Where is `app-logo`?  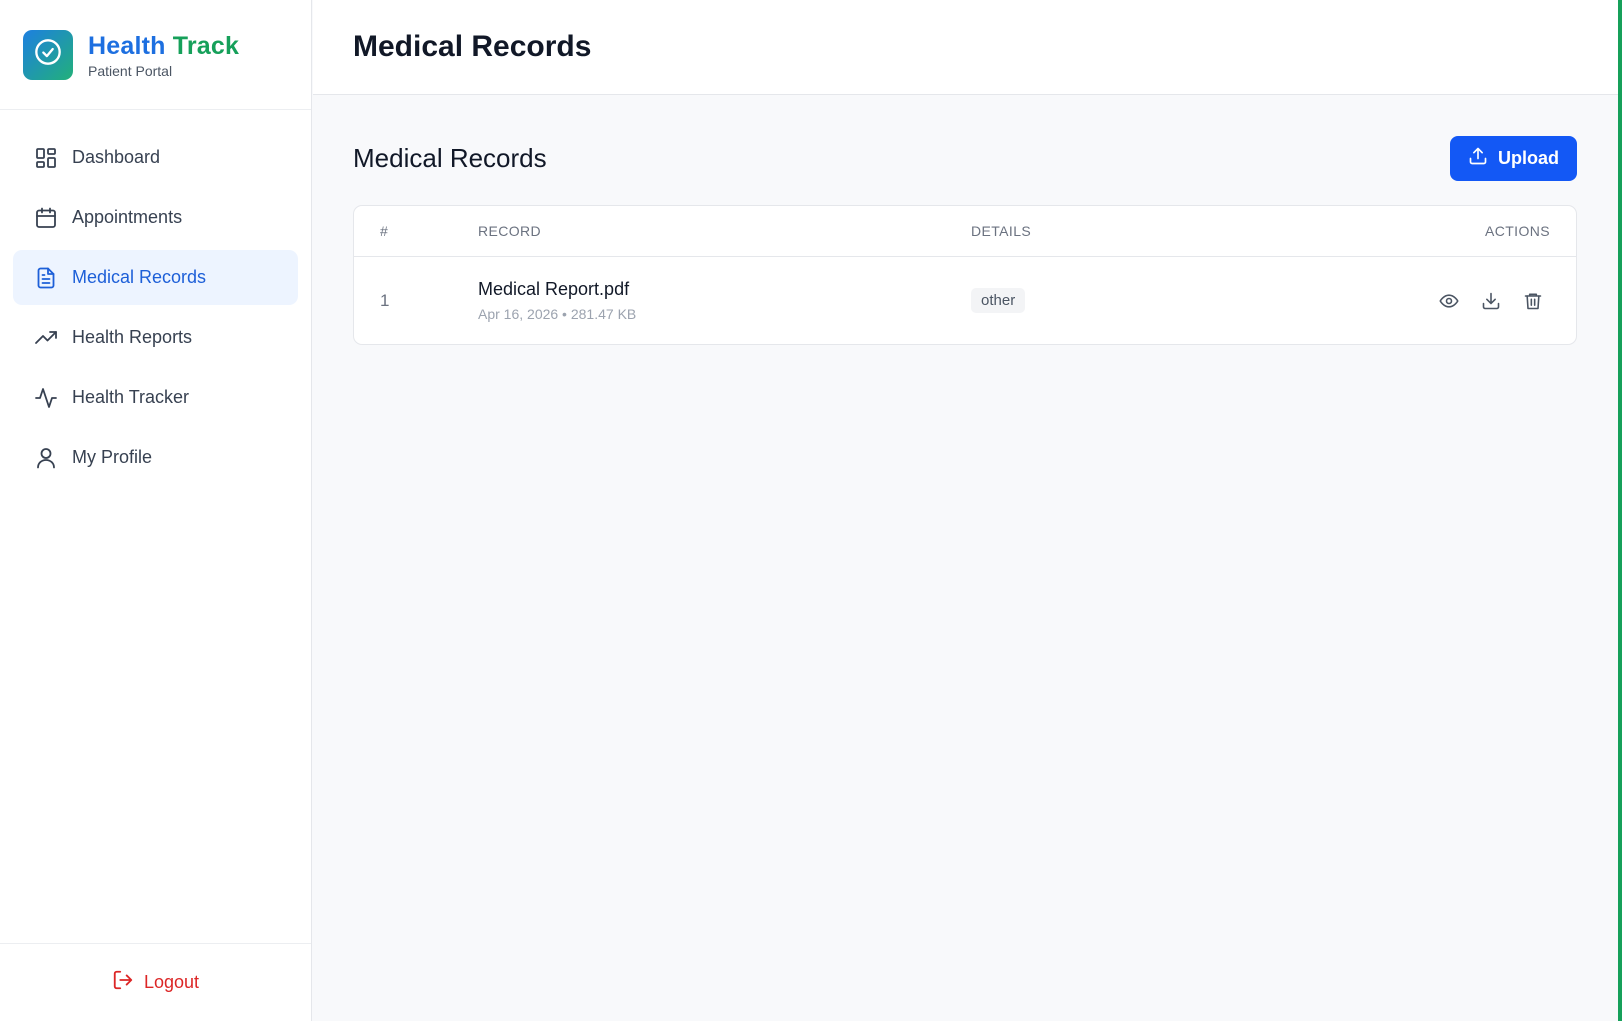 app-logo is located at coordinates (48, 54).